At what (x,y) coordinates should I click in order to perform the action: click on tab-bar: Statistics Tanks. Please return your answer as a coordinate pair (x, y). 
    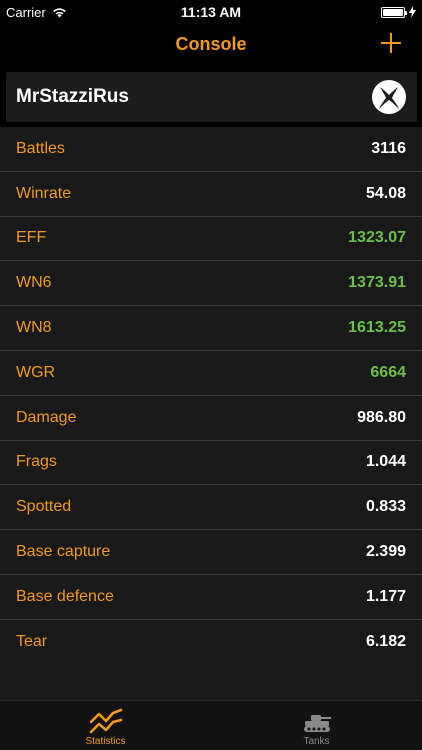
    Looking at the image, I should click on (211, 725).